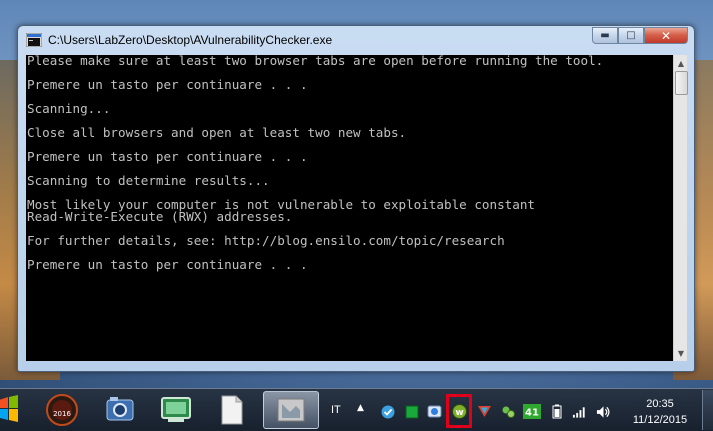 The width and height of the screenshot is (713, 431). Describe the element at coordinates (508, 411) in the screenshot. I see `tray-network-share-icon` at that location.